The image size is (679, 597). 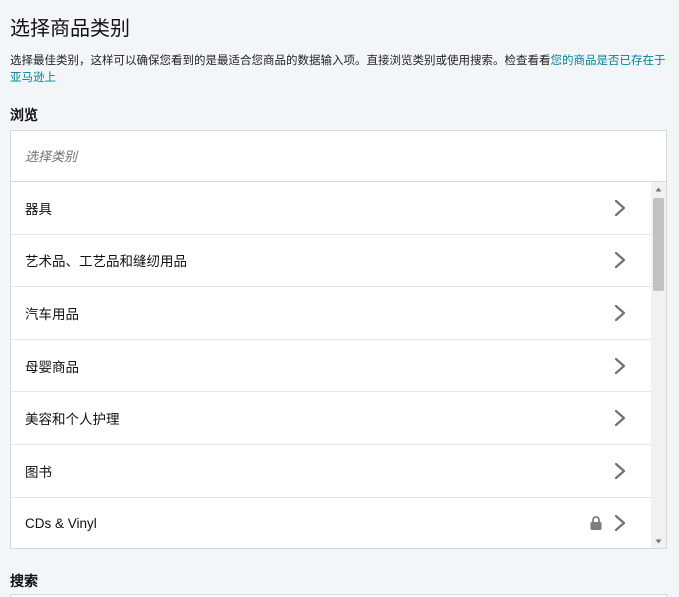 I want to click on category-label: 艺术品、工艺品和缝纫用品, so click(x=106, y=262).